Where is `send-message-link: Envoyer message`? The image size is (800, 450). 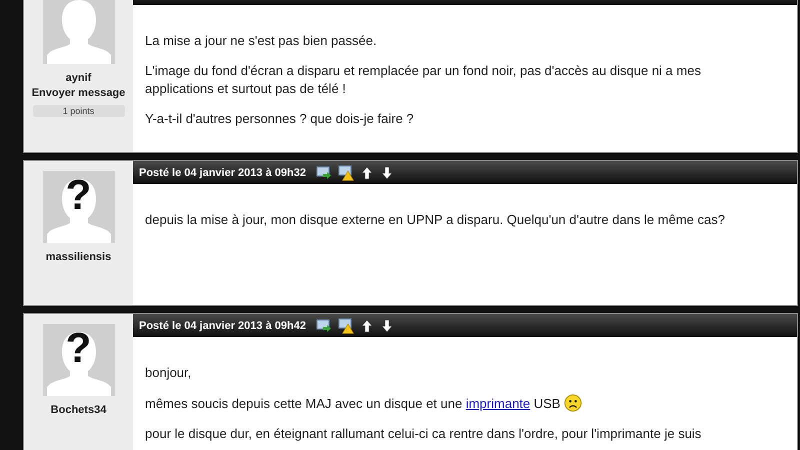
send-message-link: Envoyer message is located at coordinates (79, 93).